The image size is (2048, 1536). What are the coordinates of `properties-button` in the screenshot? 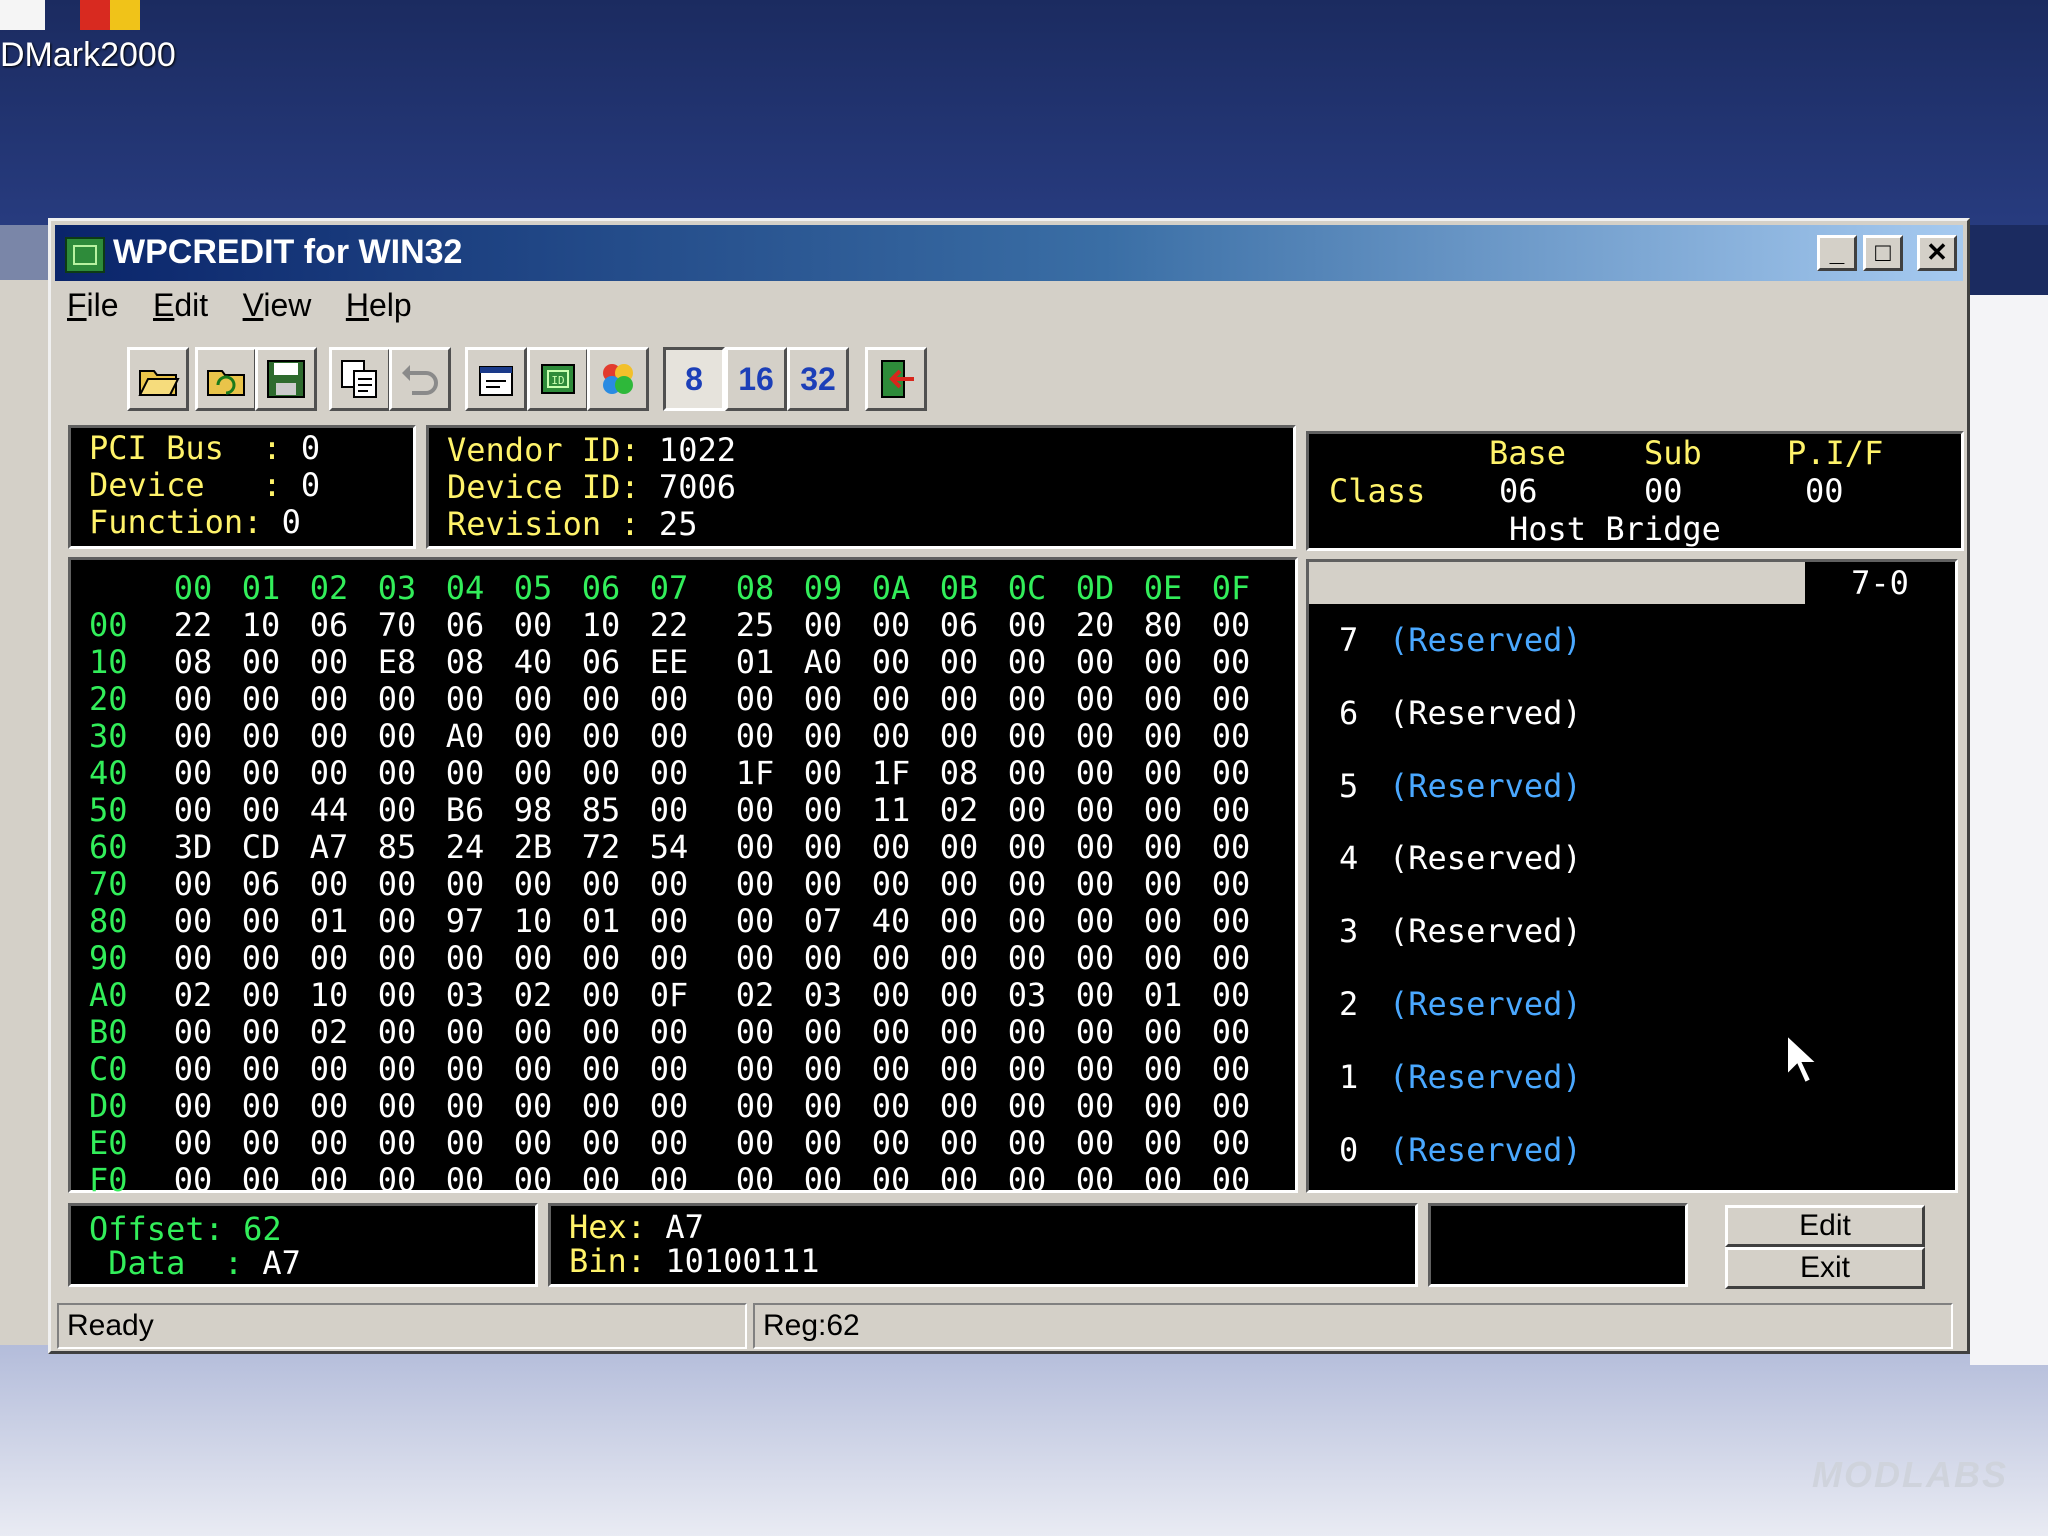 It's located at (496, 379).